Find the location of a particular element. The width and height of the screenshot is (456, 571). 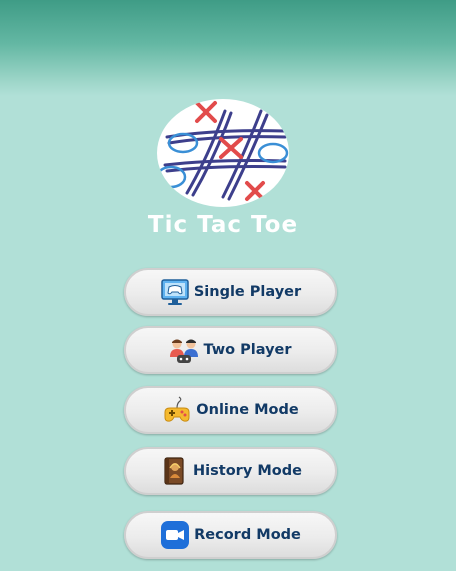

record-mode-label: Record Mode is located at coordinates (247, 535).